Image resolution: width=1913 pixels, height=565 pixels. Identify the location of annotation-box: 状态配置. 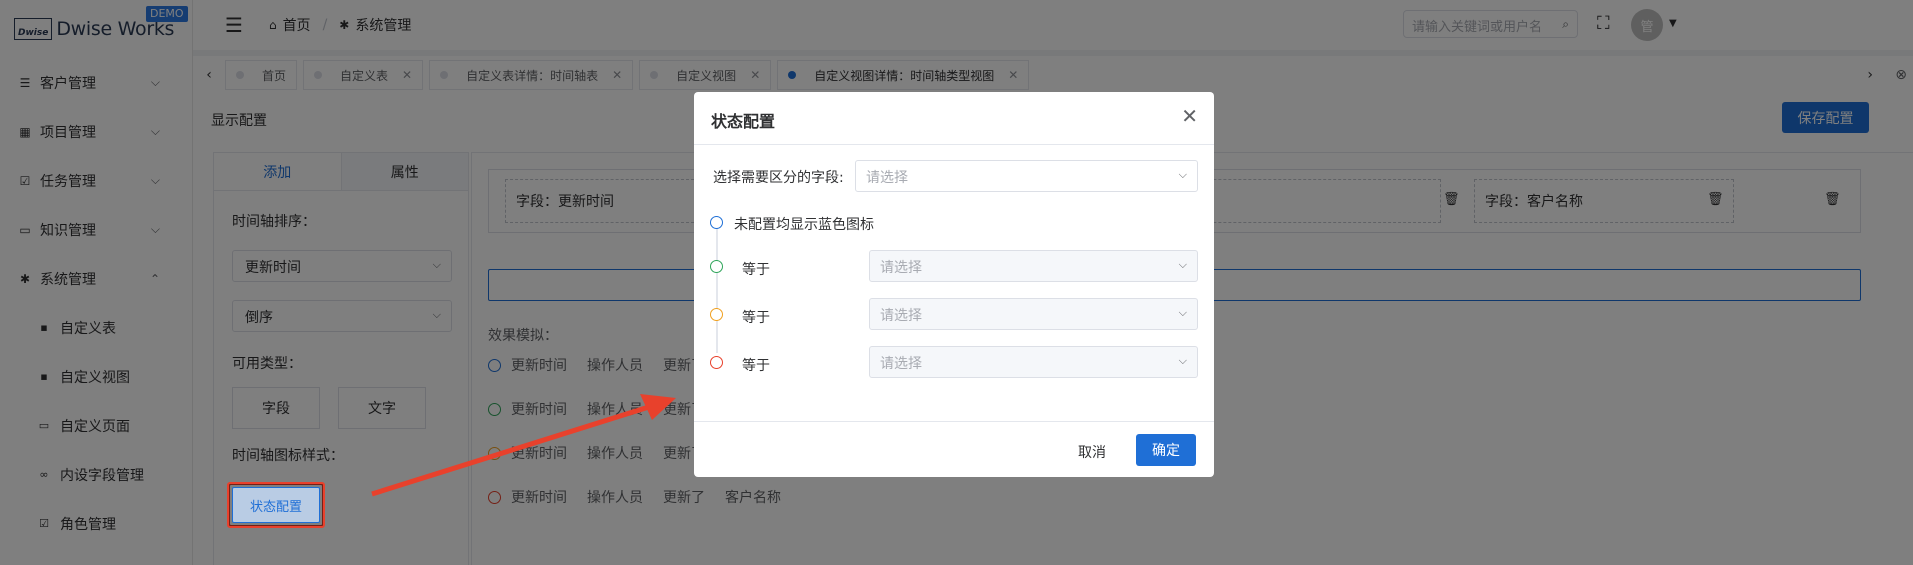
(276, 505).